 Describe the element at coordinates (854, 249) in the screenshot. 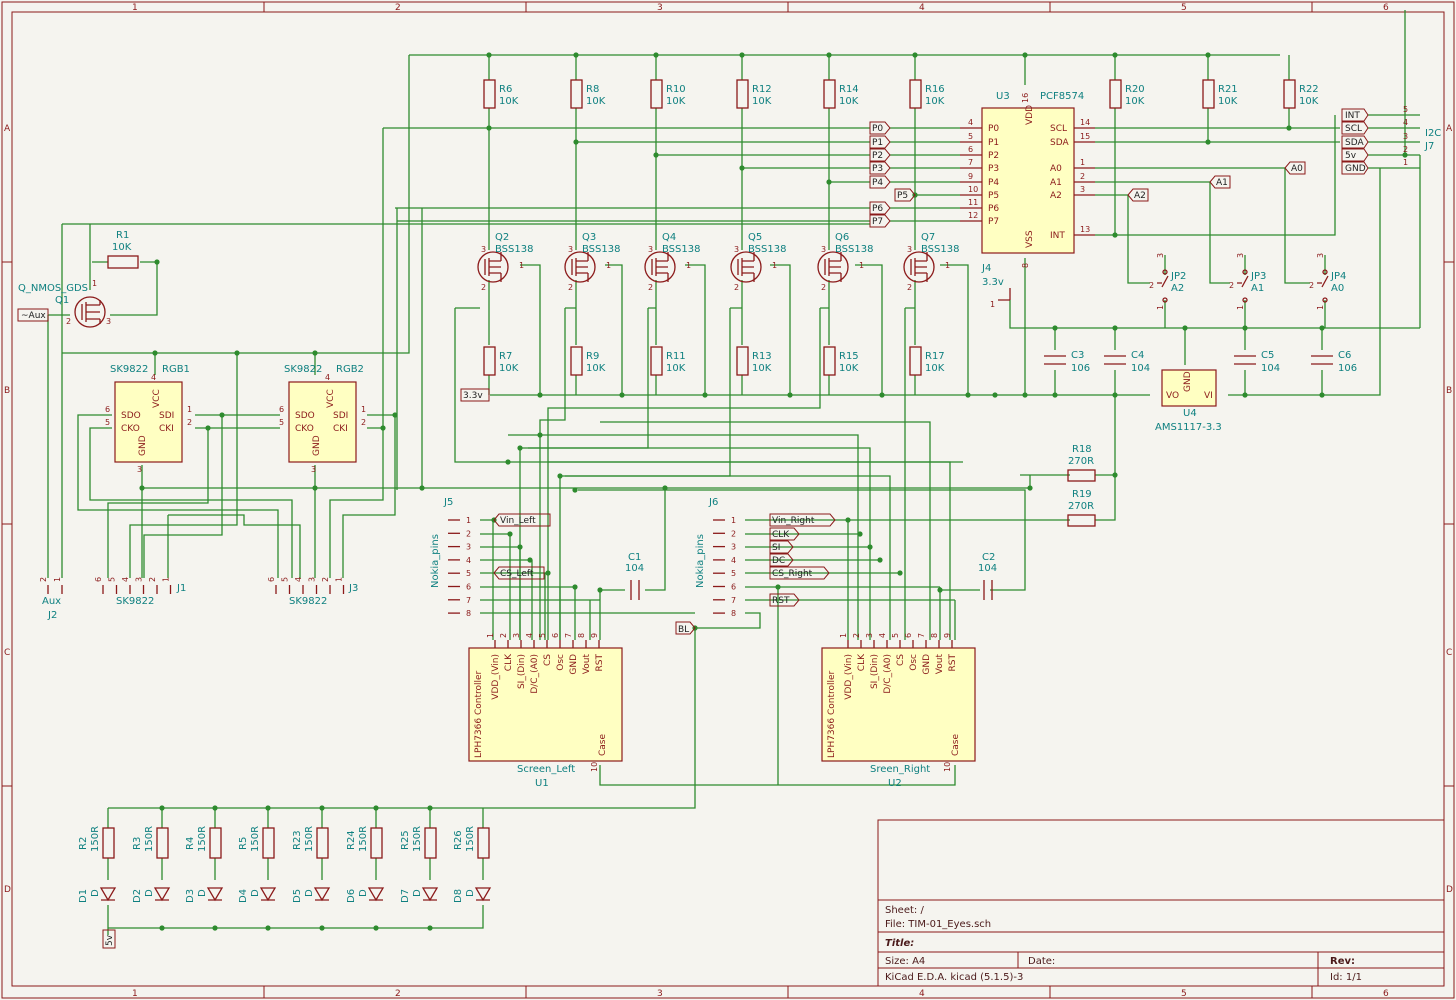

I see `fet-part: BSS138` at that location.